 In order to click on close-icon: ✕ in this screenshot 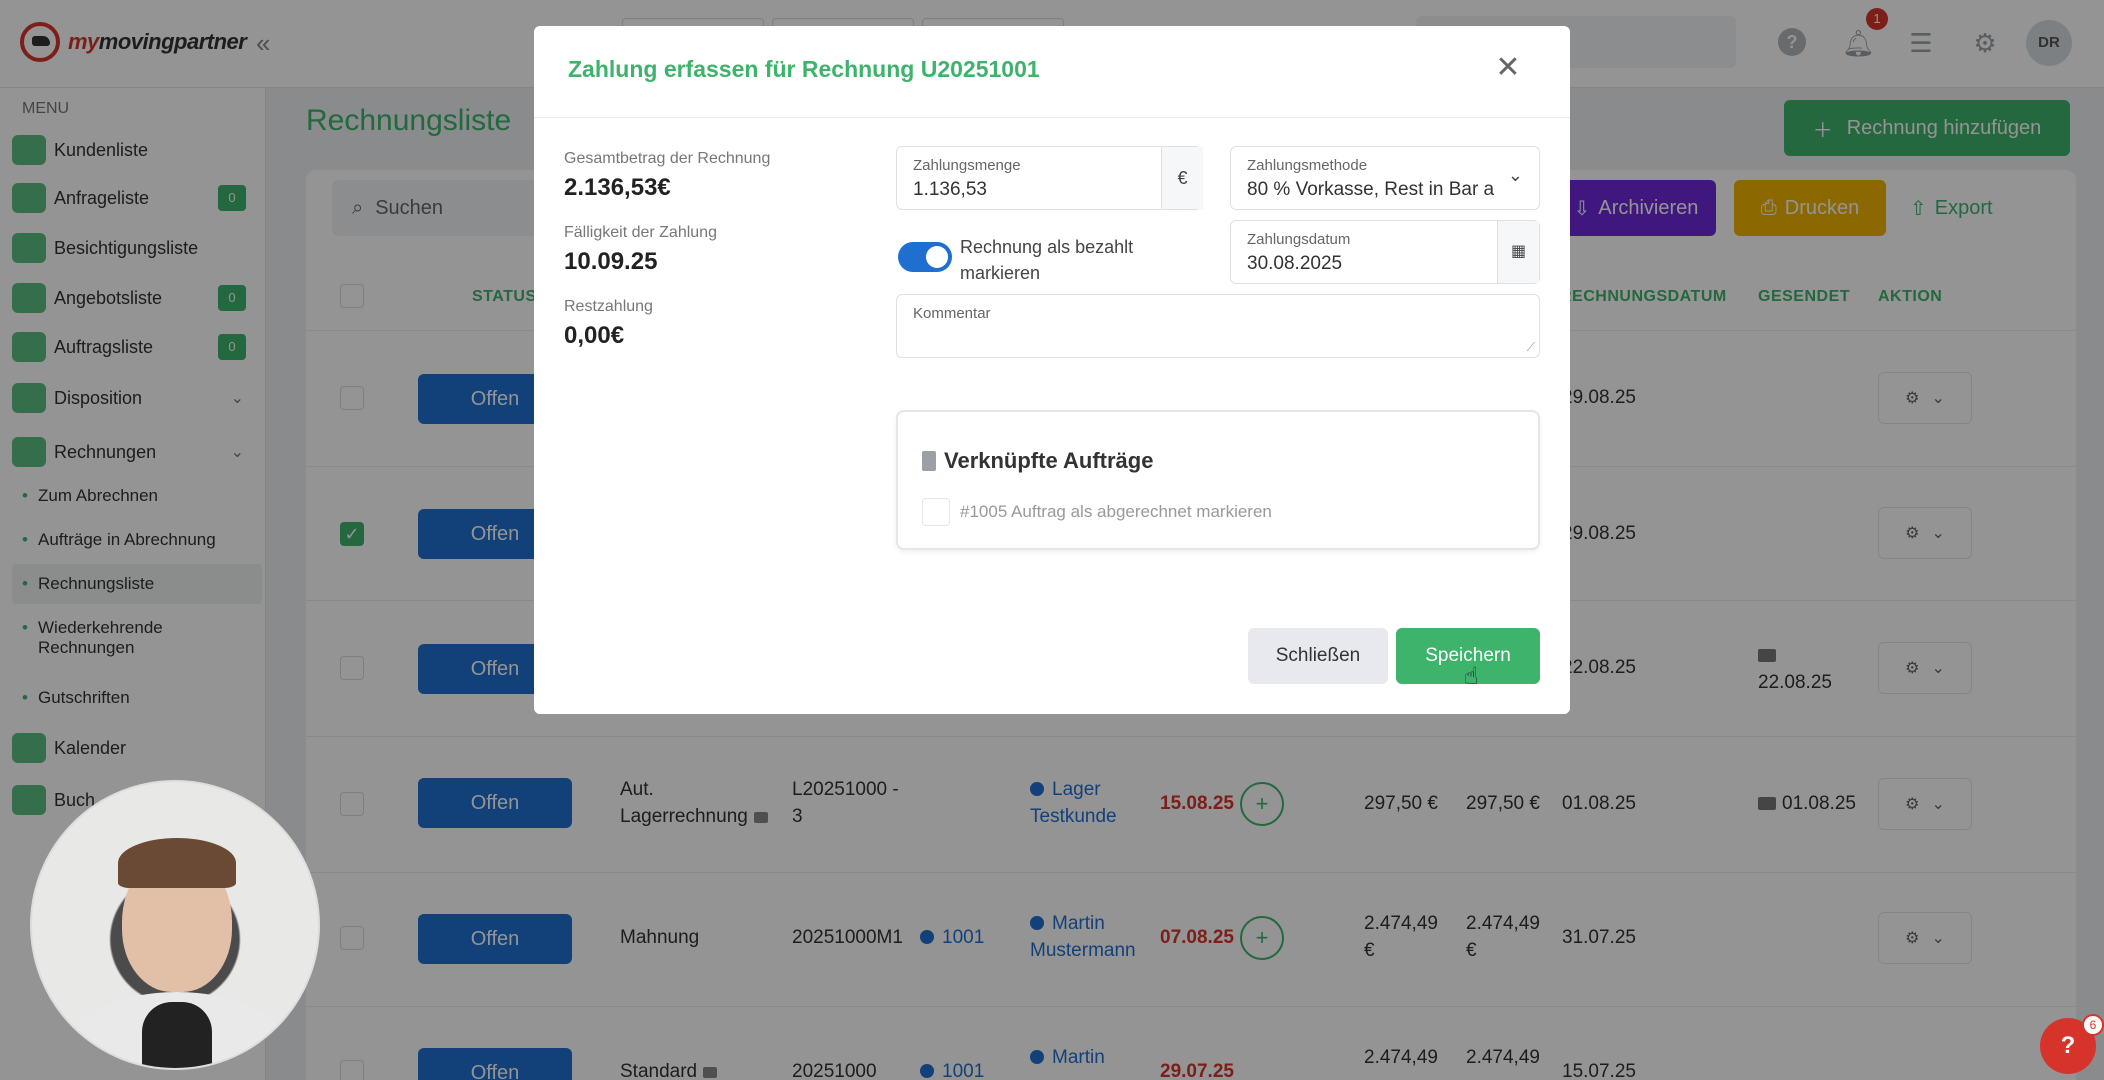, I will do `click(1508, 68)`.